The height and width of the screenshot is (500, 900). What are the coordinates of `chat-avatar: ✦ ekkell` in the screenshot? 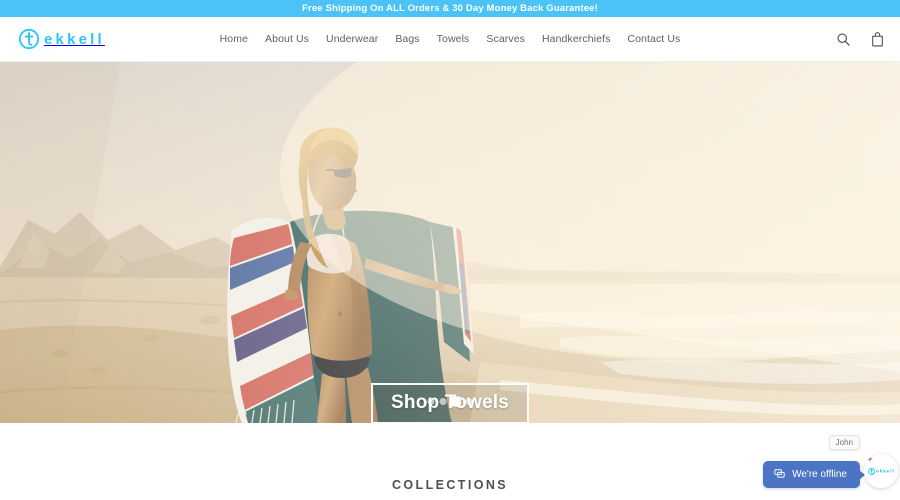 It's located at (881, 471).